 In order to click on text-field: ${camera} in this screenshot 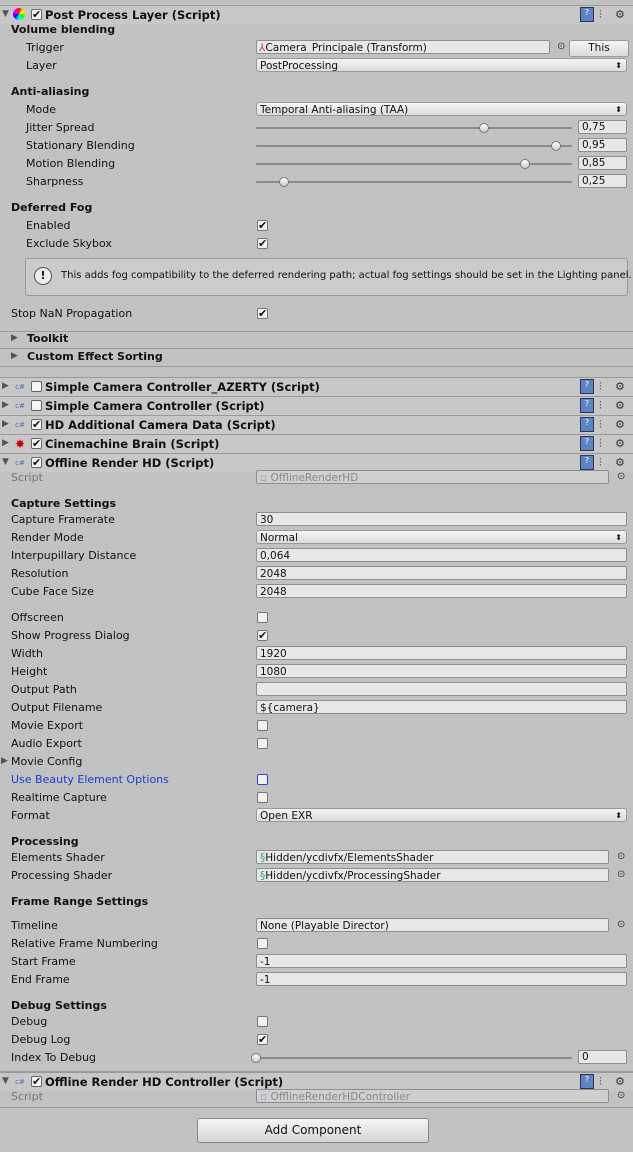, I will do `click(441, 707)`.